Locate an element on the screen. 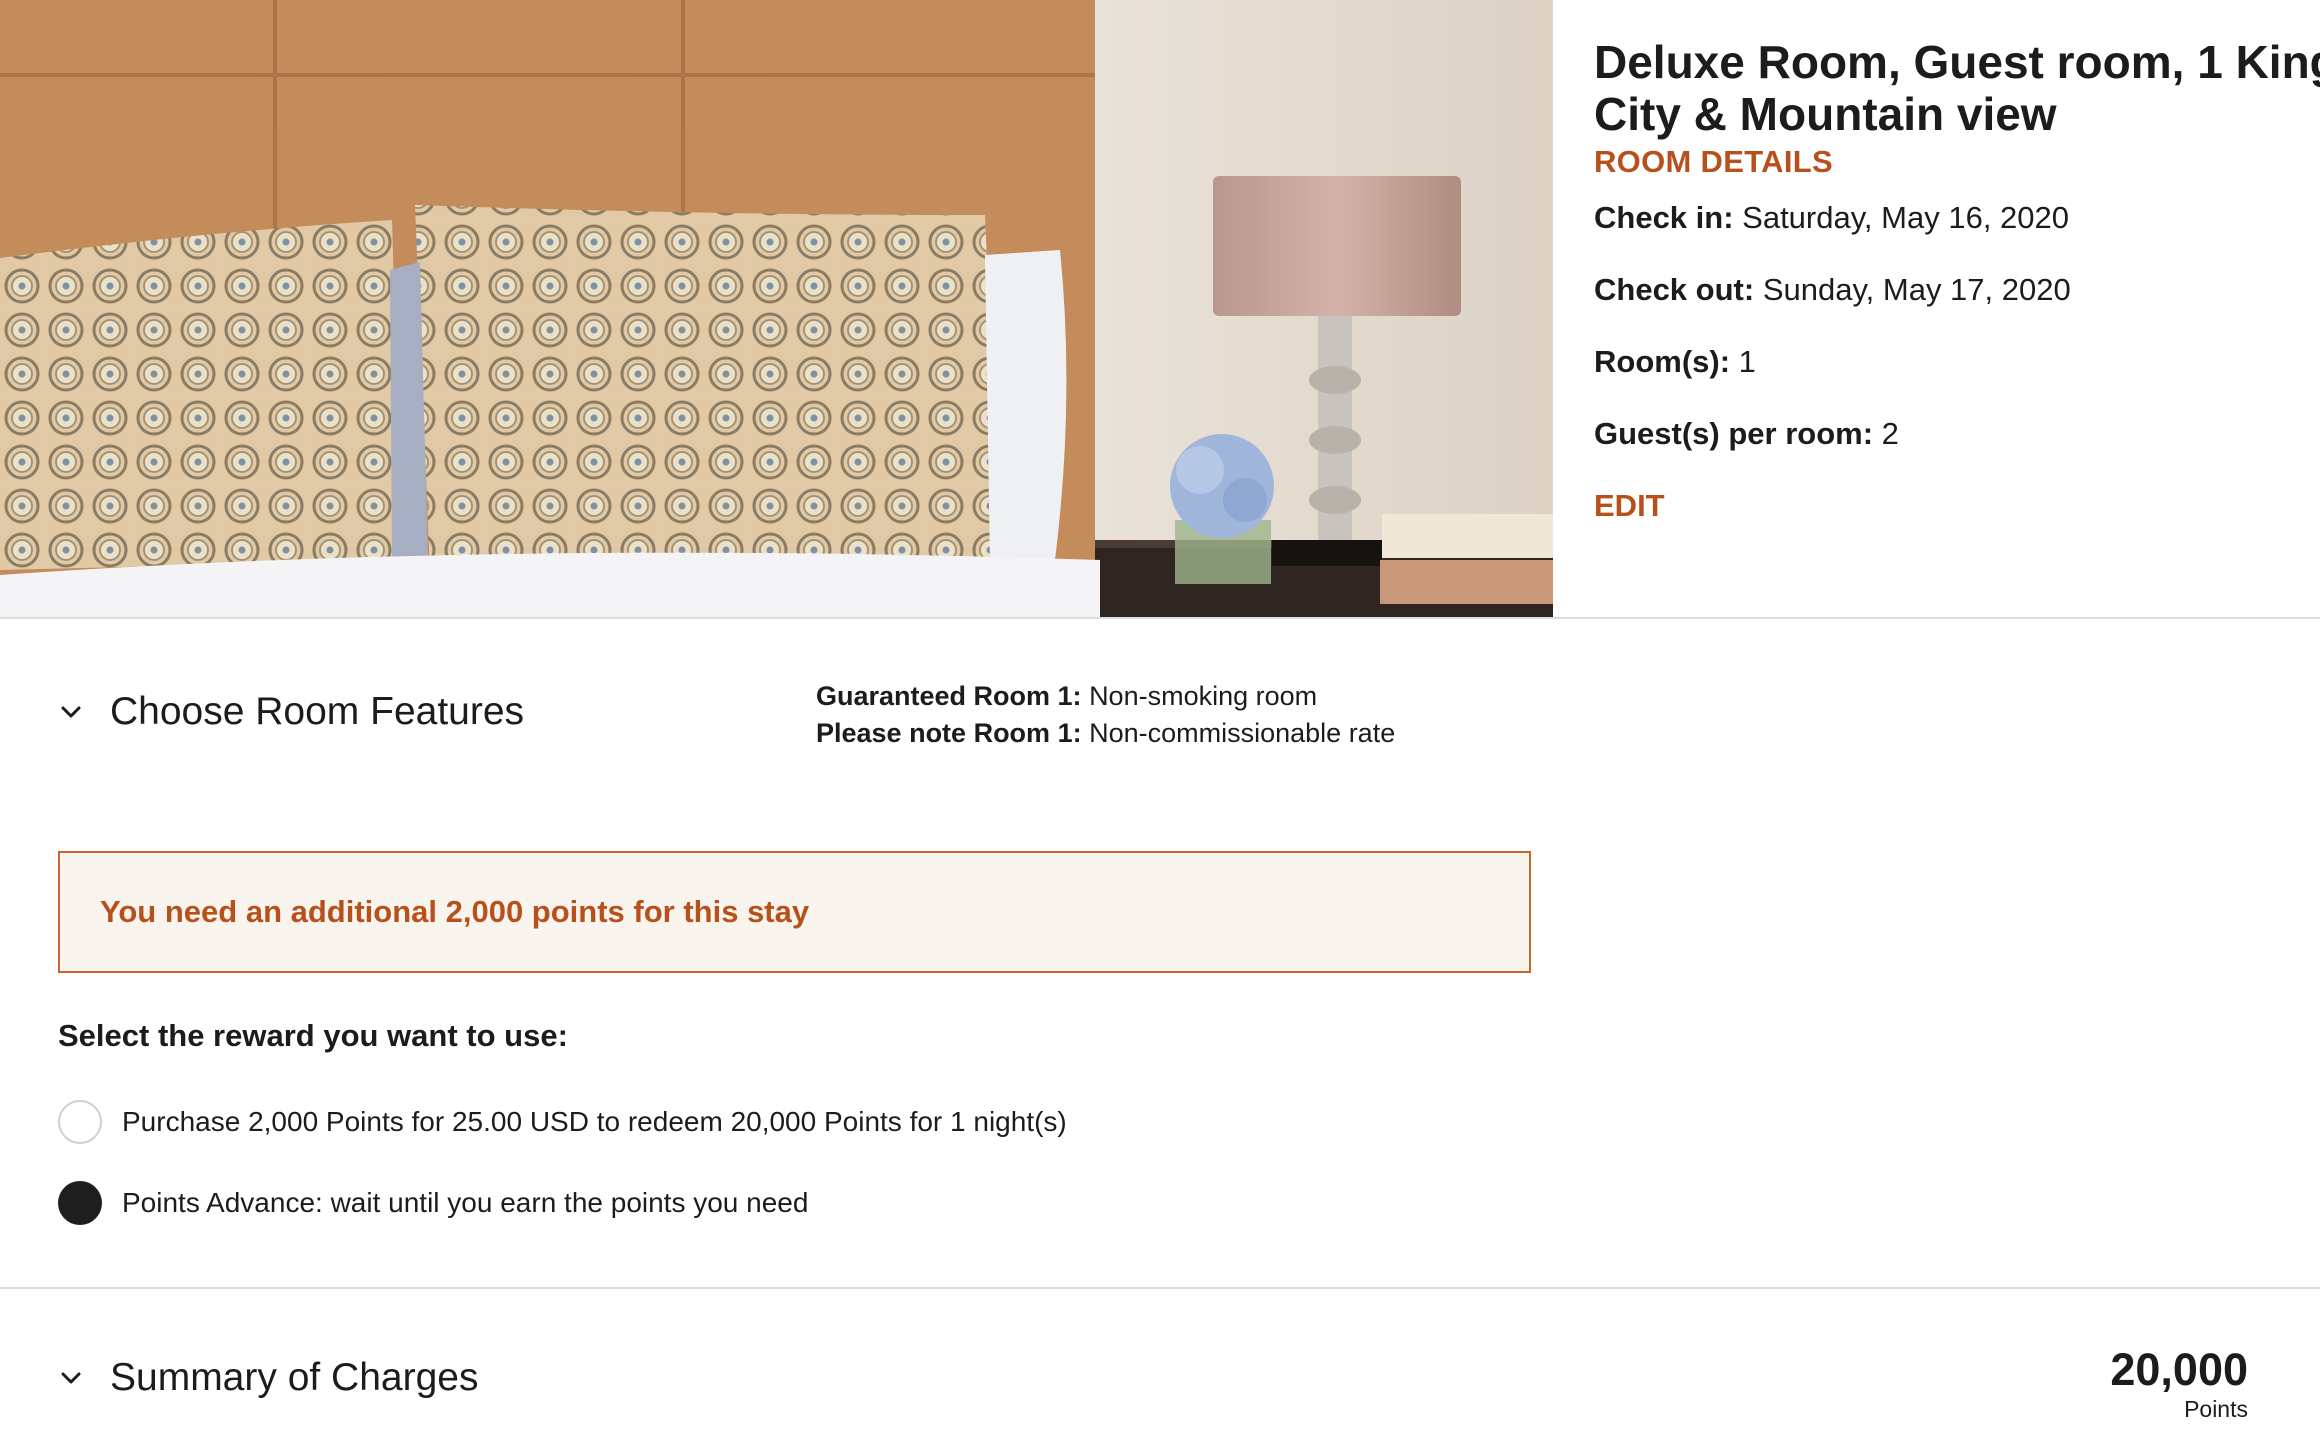 The image size is (2320, 1434). guaranteed-room-value: Non-smoking room is located at coordinates (1203, 696).